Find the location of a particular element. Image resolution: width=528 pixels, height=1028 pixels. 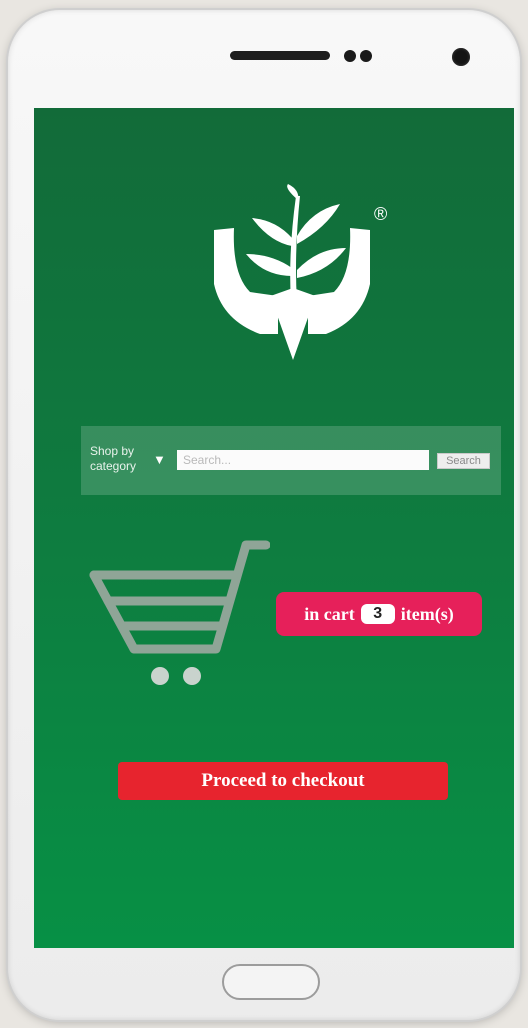

shop-by-category-dropdown: Shop by category ▼ is located at coordinates (131, 459).